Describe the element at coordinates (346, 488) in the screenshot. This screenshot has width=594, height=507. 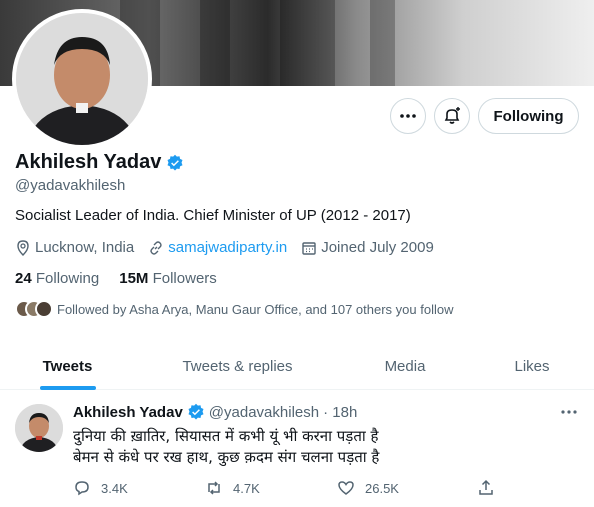
I see `heart-icon` at that location.